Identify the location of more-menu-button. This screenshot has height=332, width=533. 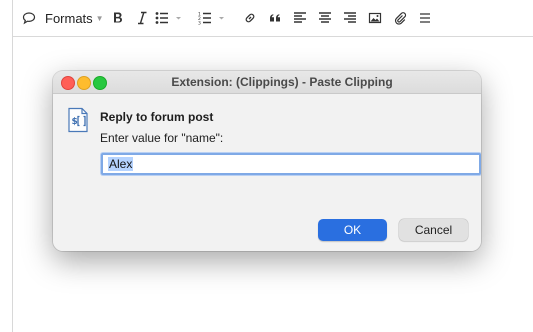
(425, 18).